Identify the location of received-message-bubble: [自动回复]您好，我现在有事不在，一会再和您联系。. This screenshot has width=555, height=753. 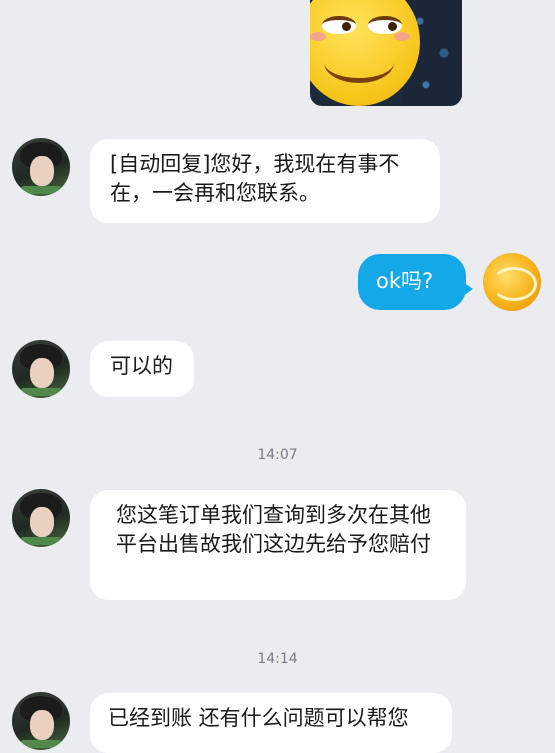
(265, 181).